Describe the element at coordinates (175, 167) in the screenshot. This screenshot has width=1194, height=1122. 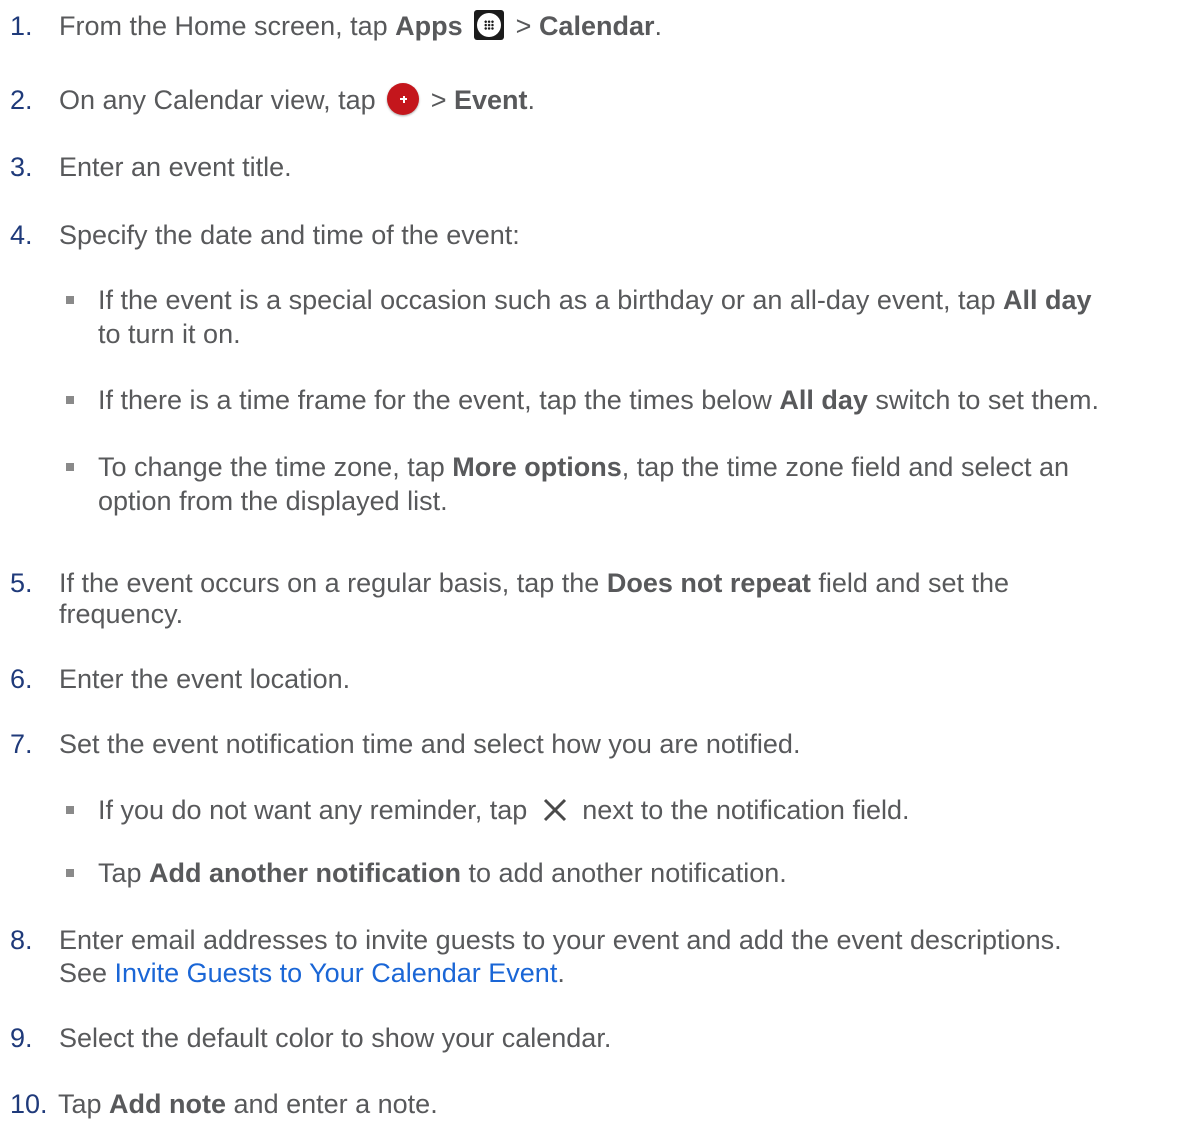
I see `step-text: Enter an event title.` at that location.